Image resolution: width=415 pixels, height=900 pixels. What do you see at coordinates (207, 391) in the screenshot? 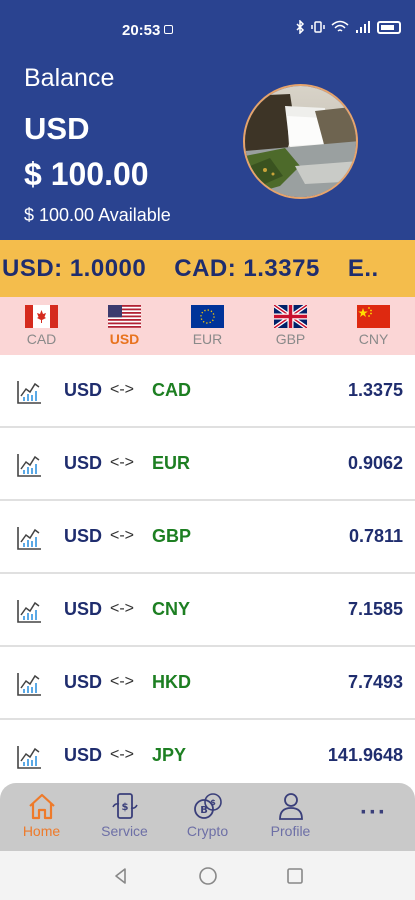
I see `rate-row-cad: USD <-> CAD 1.3375` at bounding box center [207, 391].